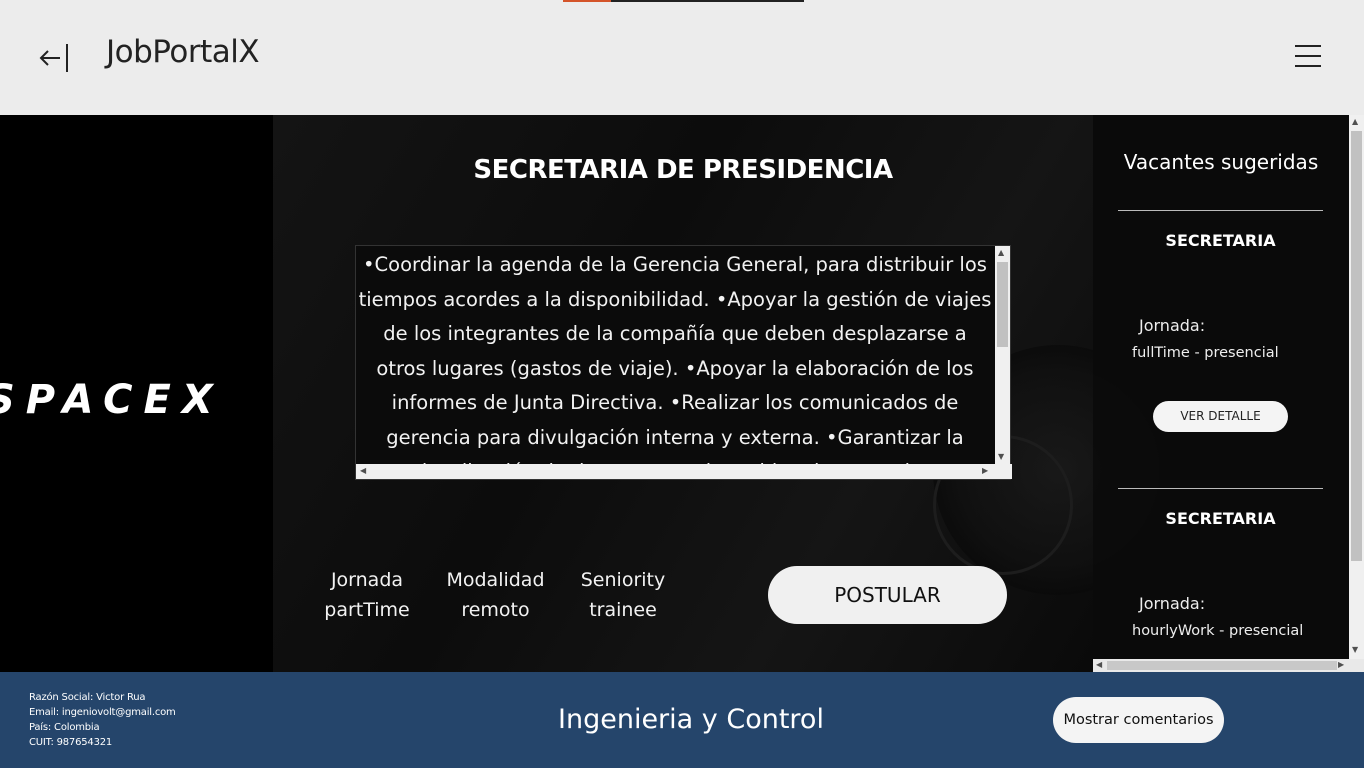 The width and height of the screenshot is (1364, 768). What do you see at coordinates (55, 57) in the screenshot?
I see `arrow-left-bar-icon` at bounding box center [55, 57].